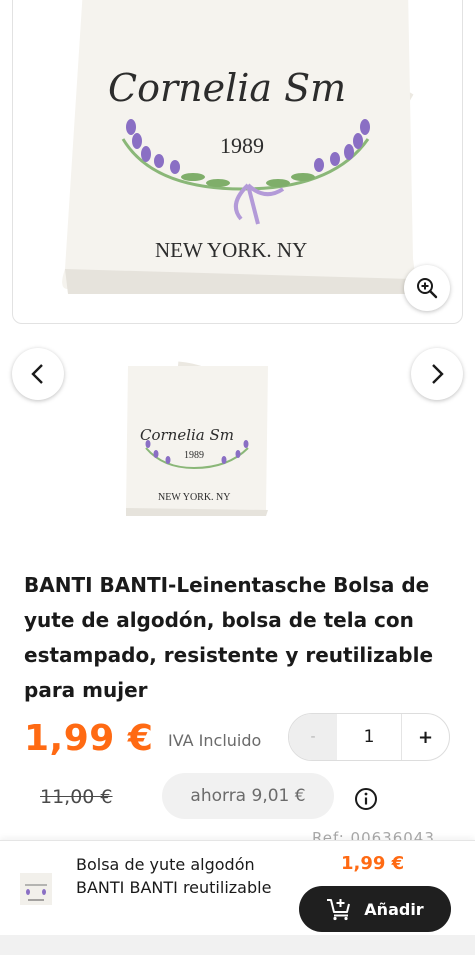 The width and height of the screenshot is (475, 955). I want to click on print-year-text: 1989, so click(242, 145).